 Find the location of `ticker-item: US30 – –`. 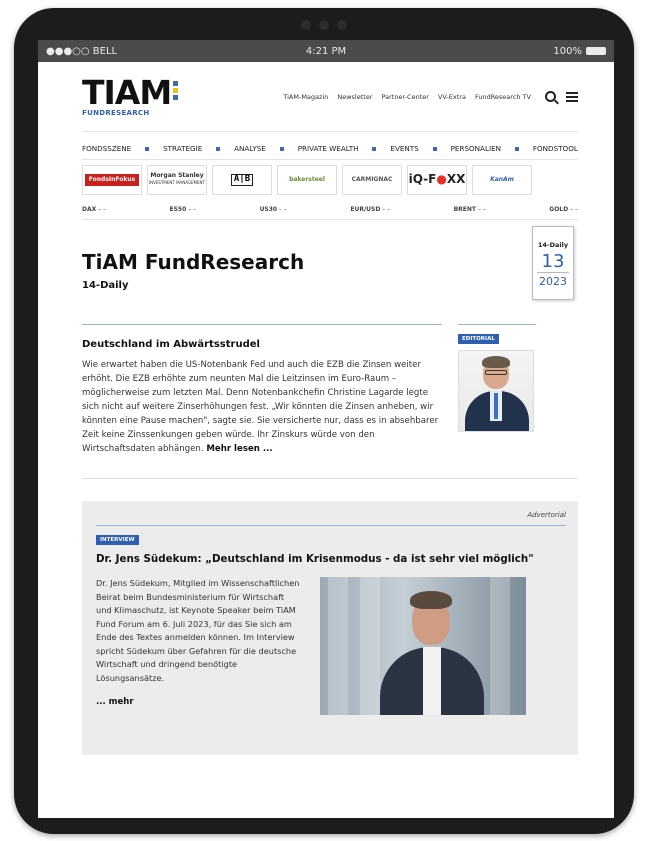

ticker-item: US30 – – is located at coordinates (273, 209).